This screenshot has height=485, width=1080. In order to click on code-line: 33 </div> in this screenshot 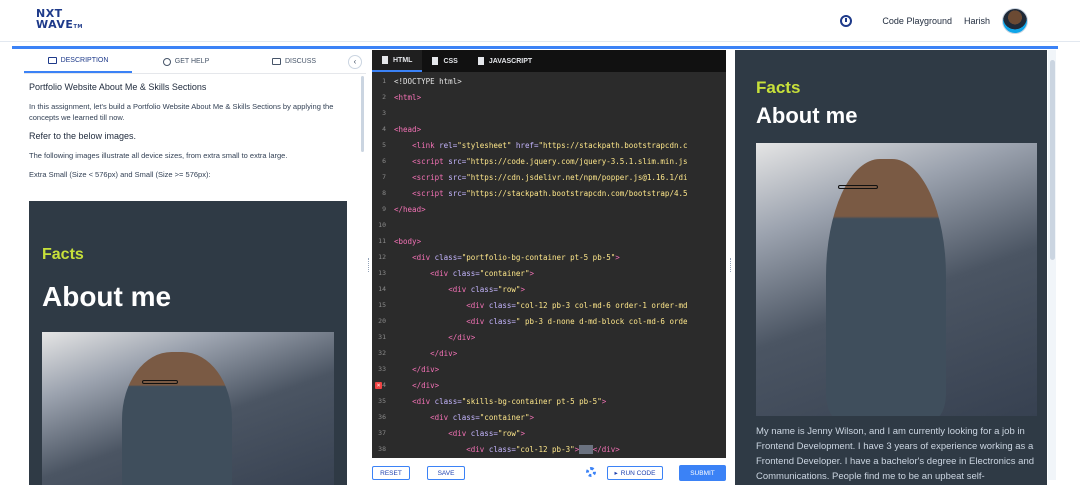, I will do `click(549, 369)`.